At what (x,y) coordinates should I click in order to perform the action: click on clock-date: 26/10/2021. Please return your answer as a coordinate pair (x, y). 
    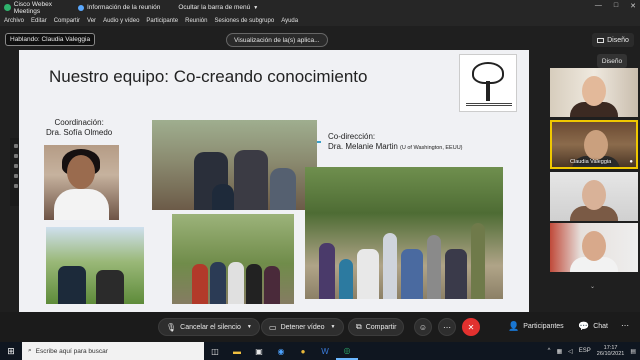
    Looking at the image, I should click on (610, 354).